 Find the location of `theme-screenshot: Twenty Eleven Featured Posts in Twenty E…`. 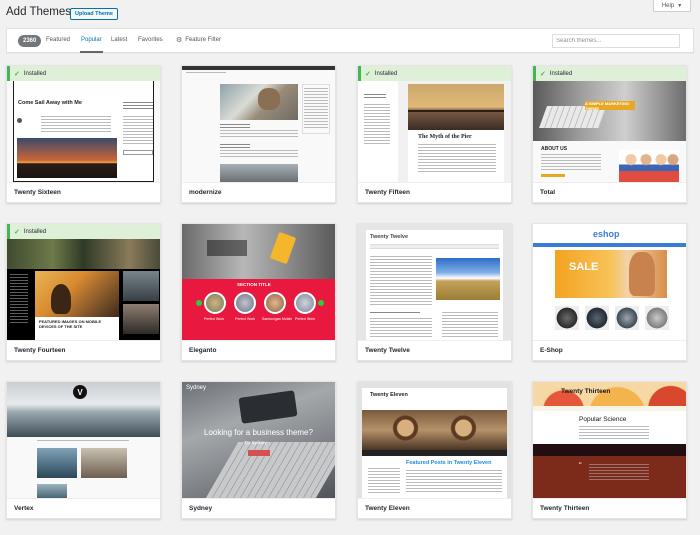

theme-screenshot: Twenty Eleven Featured Posts in Twenty E… is located at coordinates (434, 440).